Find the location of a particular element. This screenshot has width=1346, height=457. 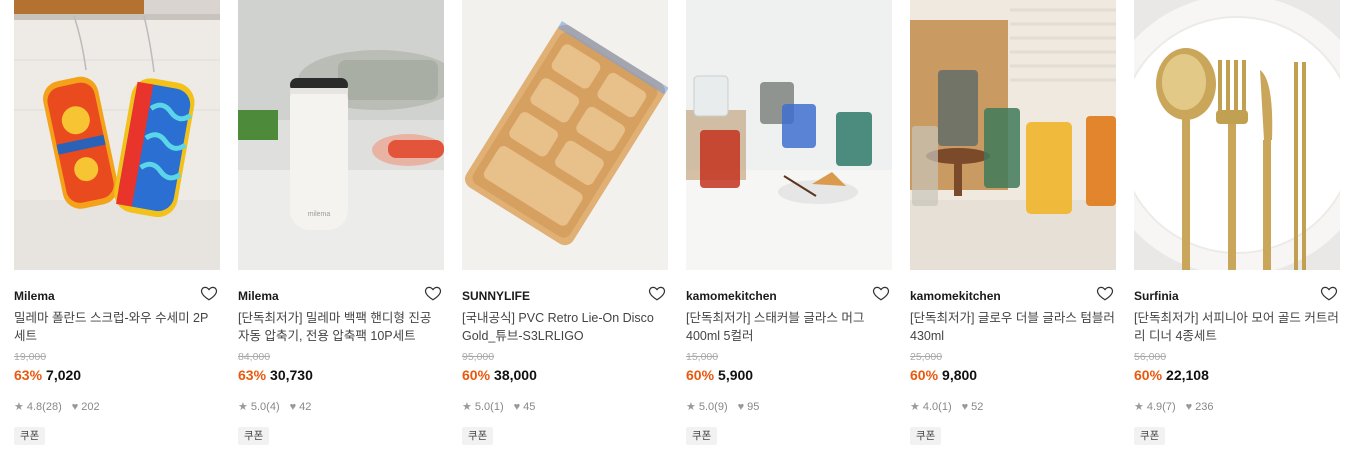

sale-price: 7,020 is located at coordinates (64, 375).